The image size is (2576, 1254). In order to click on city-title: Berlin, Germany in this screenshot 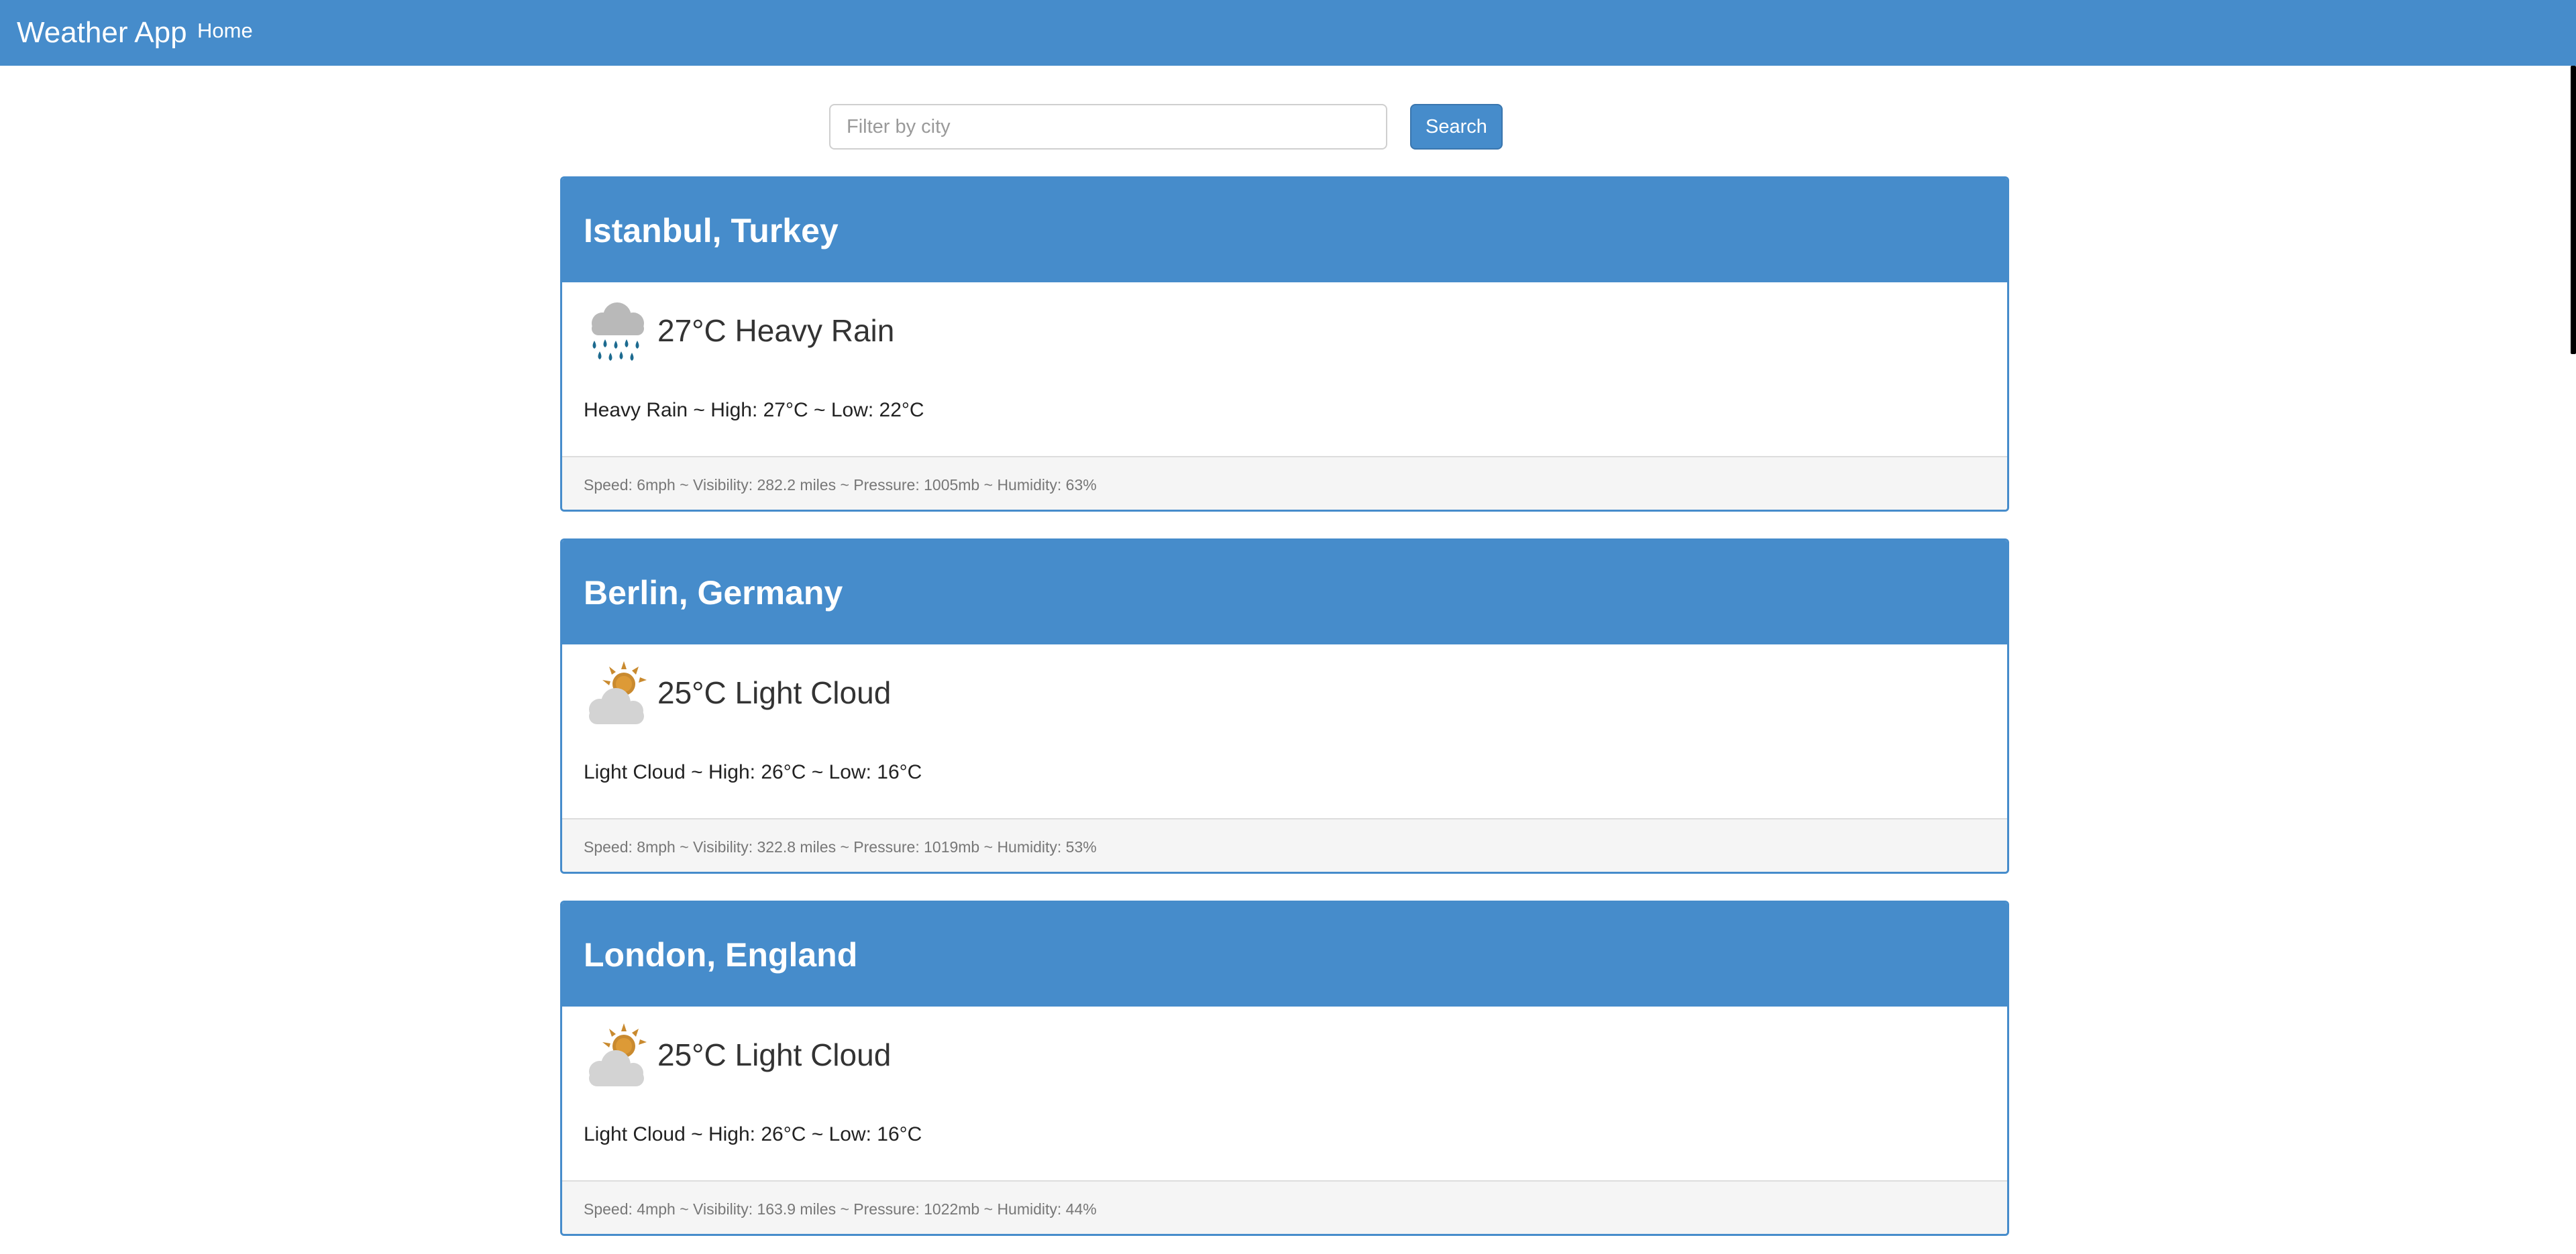, I will do `click(713, 593)`.